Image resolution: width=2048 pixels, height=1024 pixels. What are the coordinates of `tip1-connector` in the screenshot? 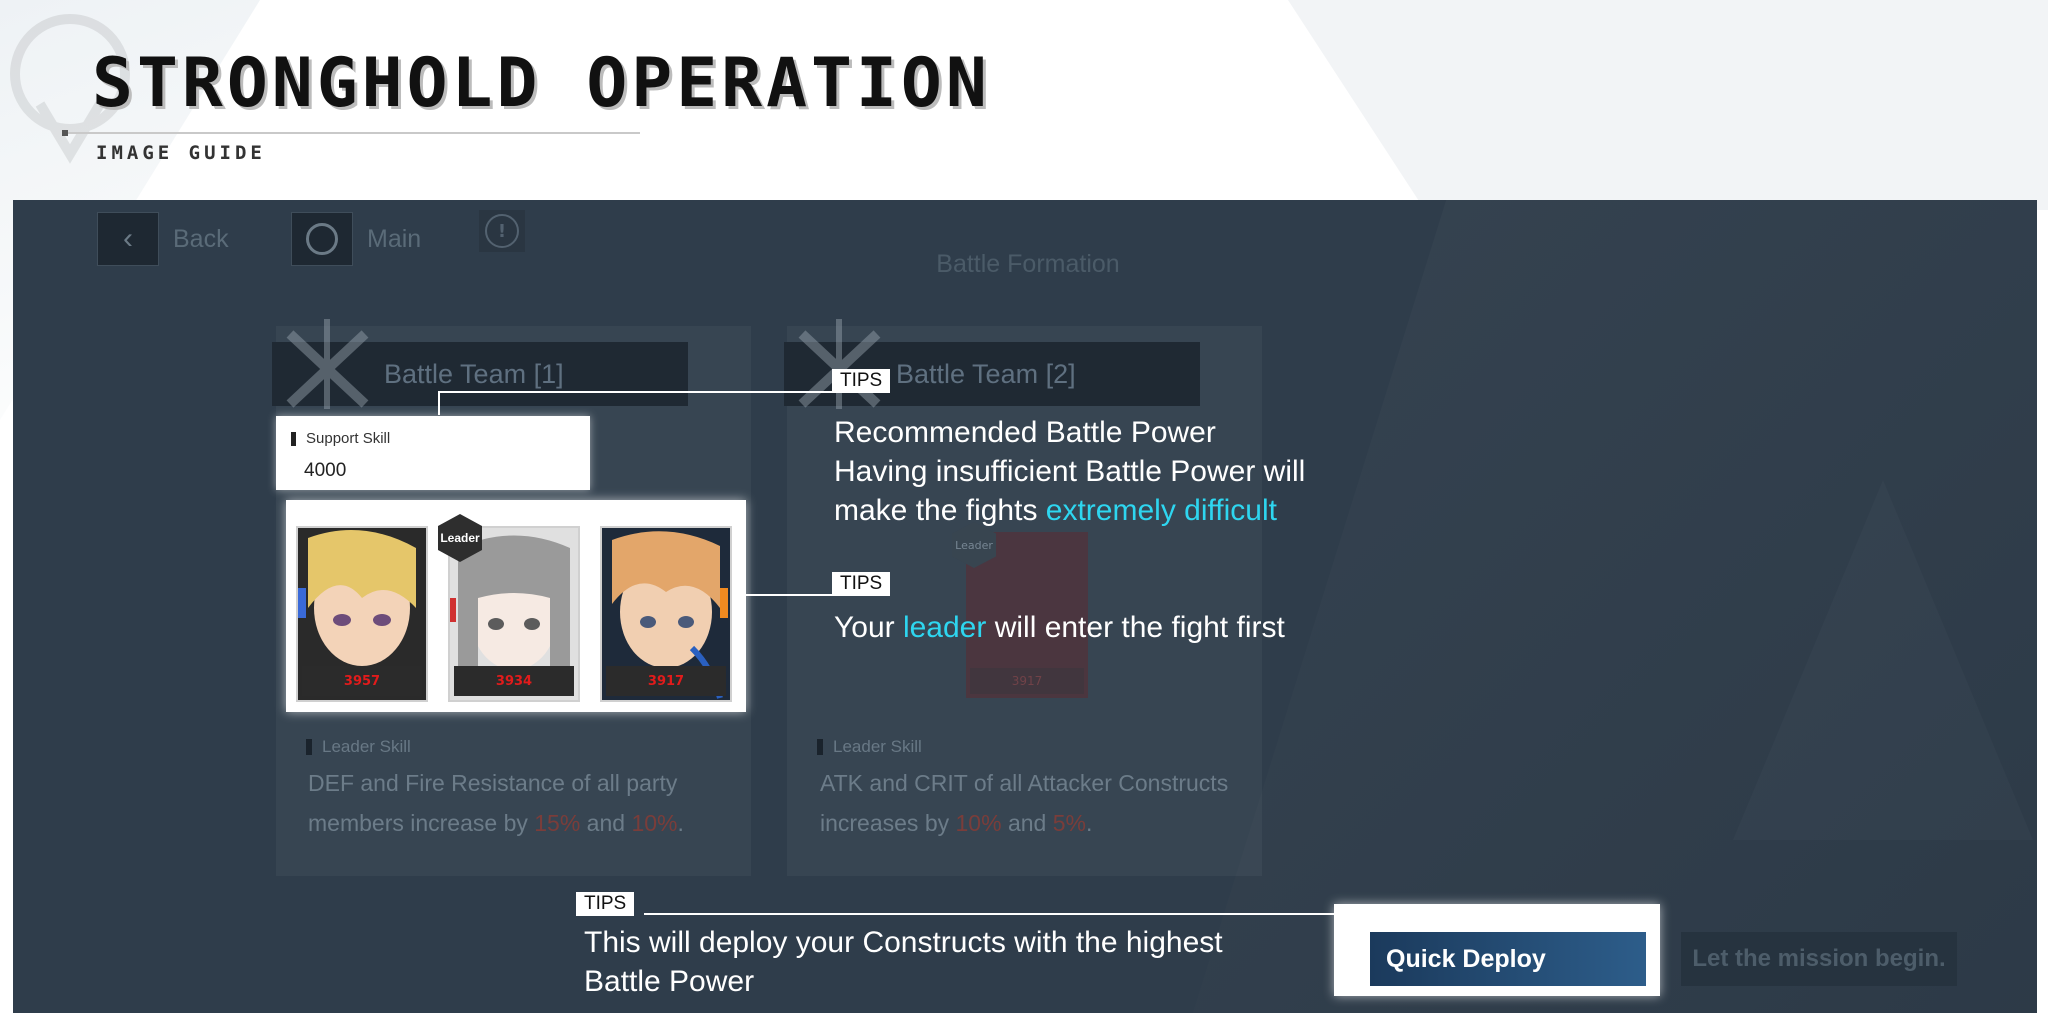 It's located at (636, 392).